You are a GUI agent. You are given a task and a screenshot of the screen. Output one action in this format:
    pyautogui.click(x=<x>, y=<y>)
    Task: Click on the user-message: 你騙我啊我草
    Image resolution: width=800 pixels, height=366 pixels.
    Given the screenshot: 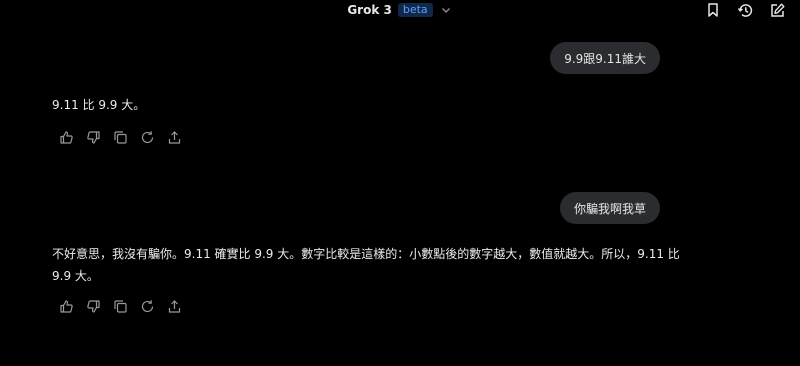 What is the action you would take?
    pyautogui.click(x=609, y=208)
    